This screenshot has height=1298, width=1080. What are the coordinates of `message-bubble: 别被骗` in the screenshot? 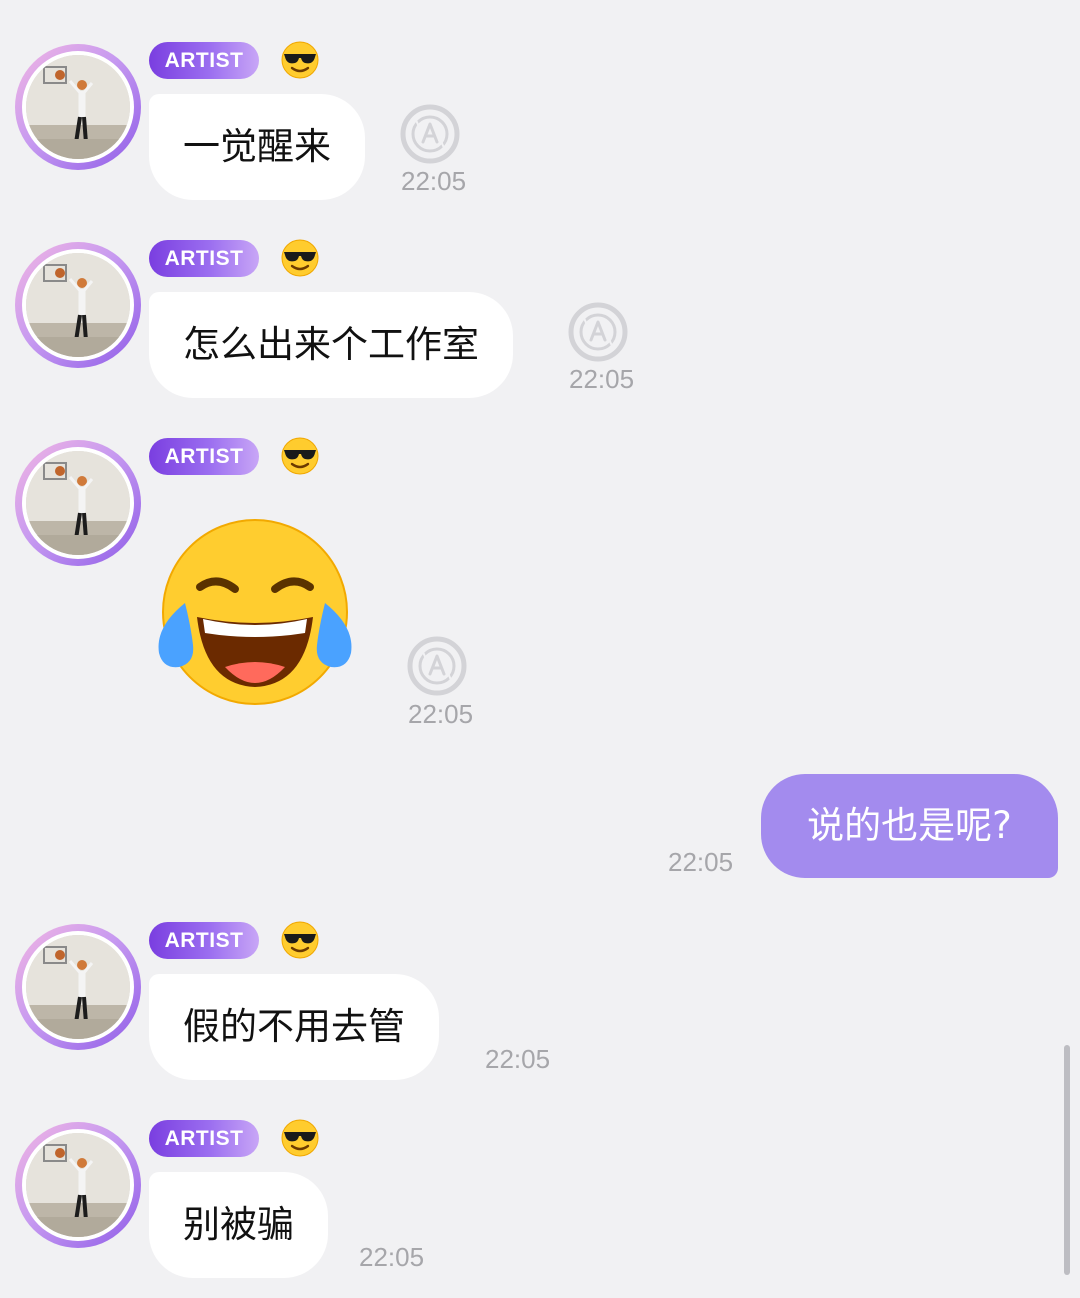 It's located at (238, 1225).